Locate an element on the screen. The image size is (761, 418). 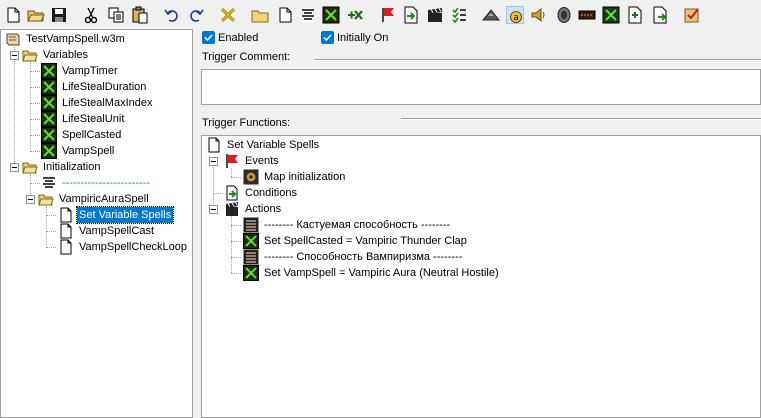
trigger-functions-label: Trigger Functions: is located at coordinates (246, 123).